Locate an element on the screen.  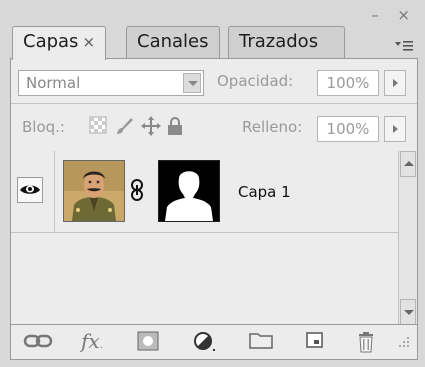
visibility-cell is located at coordinates (33, 191).